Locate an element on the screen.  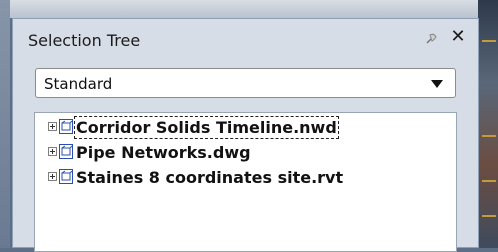
tree-item-label: Pipe Networks.dwg is located at coordinates (163, 152).